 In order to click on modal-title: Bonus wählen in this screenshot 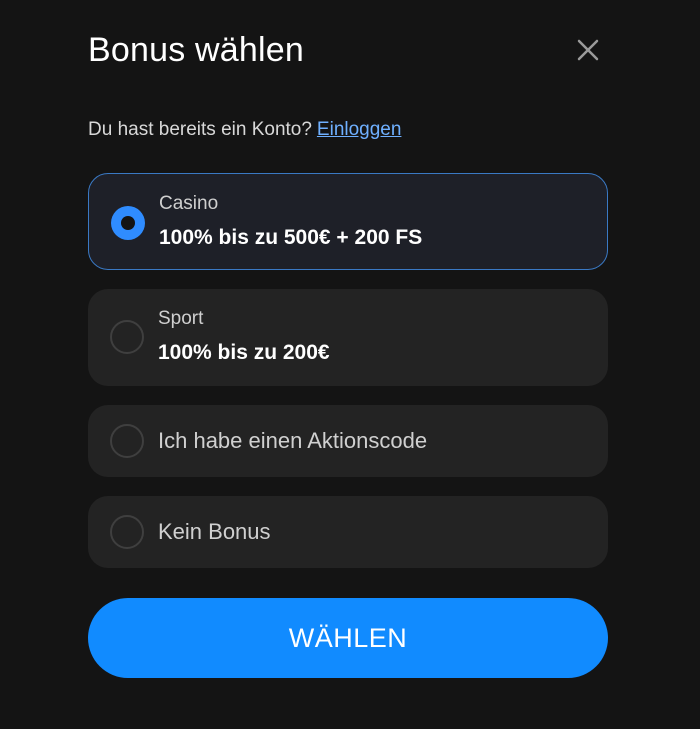, I will do `click(196, 50)`.